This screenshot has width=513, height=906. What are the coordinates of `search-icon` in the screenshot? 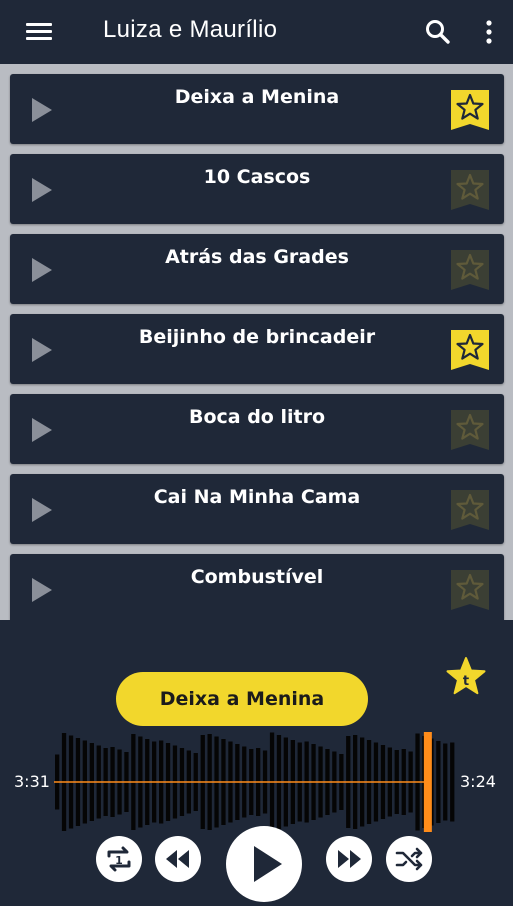 It's located at (438, 32).